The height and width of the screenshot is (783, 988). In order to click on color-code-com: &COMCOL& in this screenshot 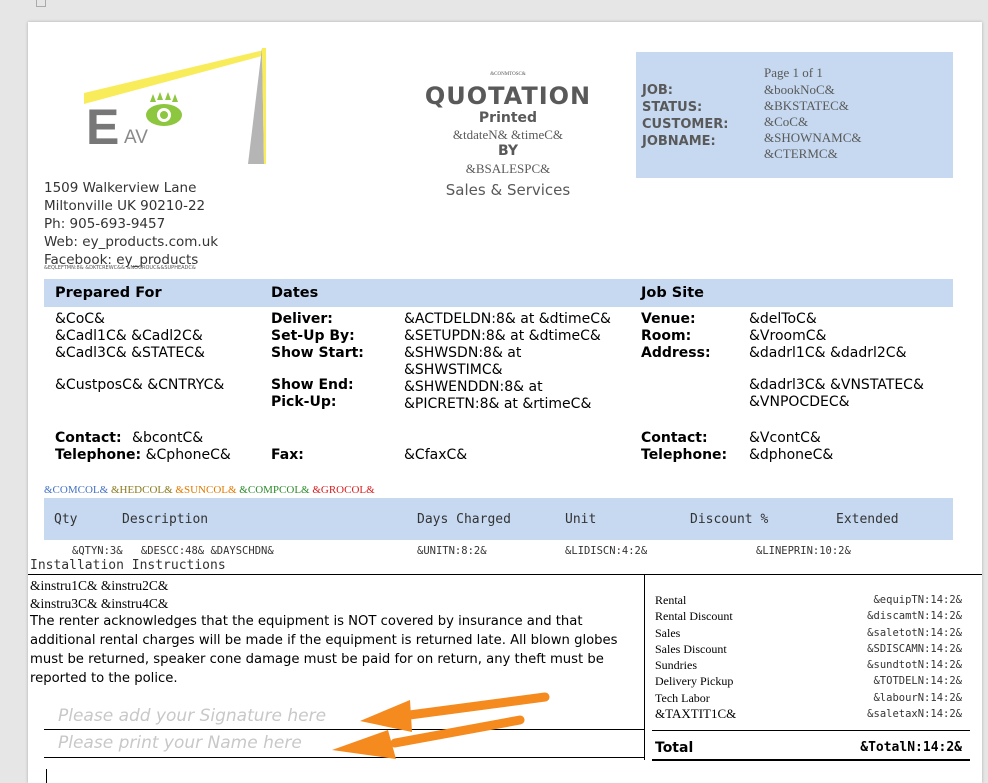, I will do `click(76, 490)`.